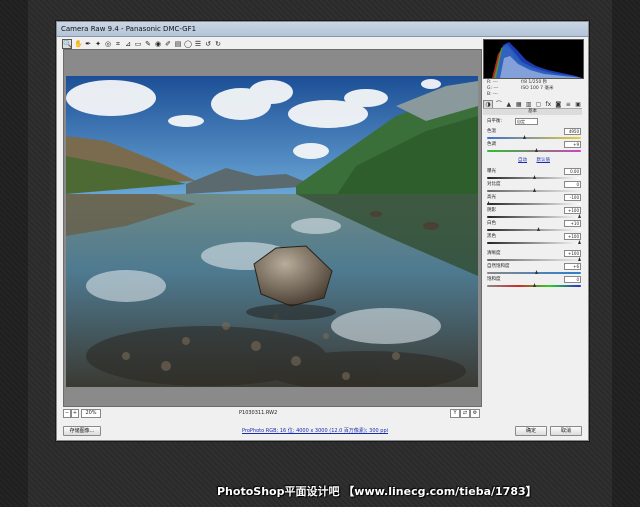 The width and height of the screenshot is (640, 507). What do you see at coordinates (198, 44) in the screenshot?
I see `preferences-icon: ☰` at bounding box center [198, 44].